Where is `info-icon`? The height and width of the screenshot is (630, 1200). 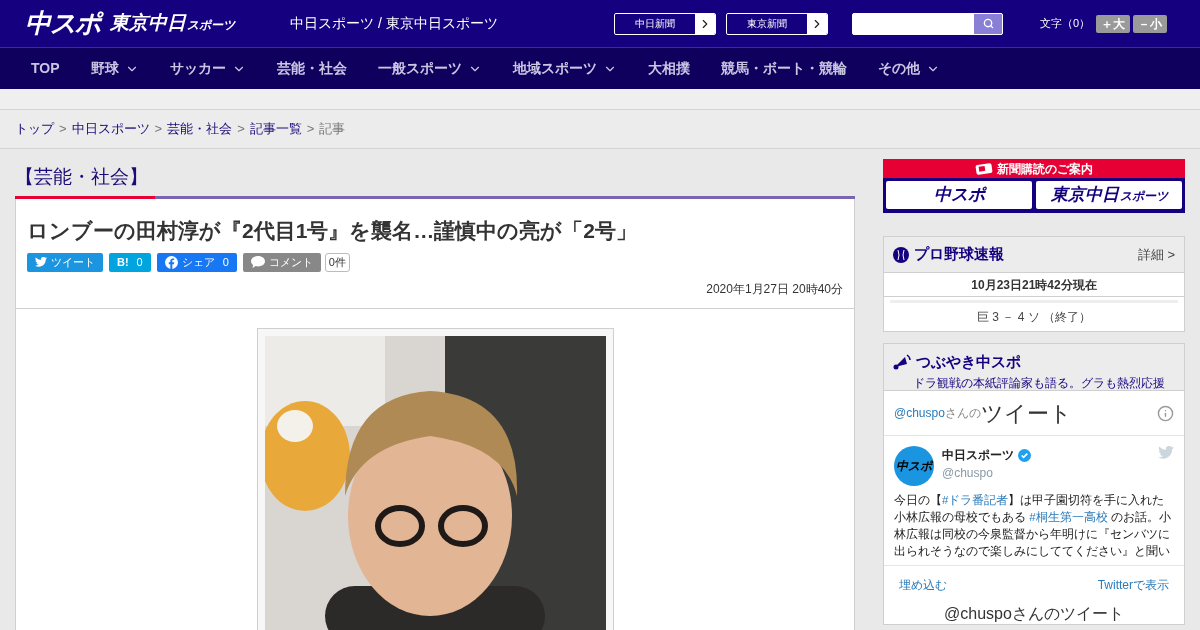 info-icon is located at coordinates (1165, 413).